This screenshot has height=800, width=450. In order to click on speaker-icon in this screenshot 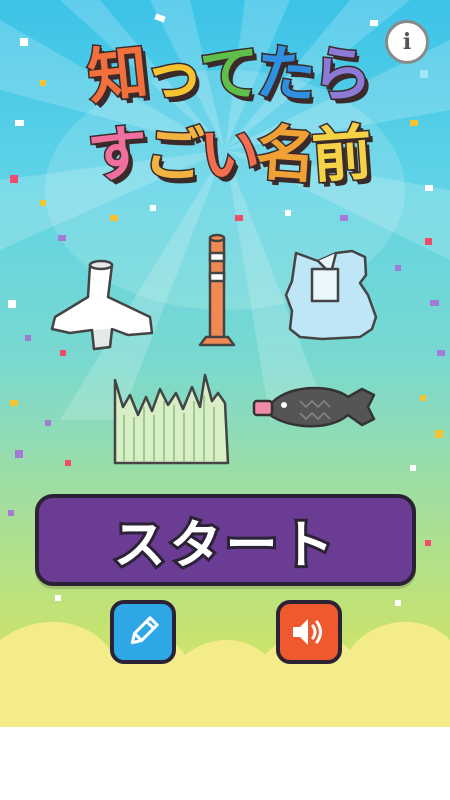, I will do `click(307, 632)`.